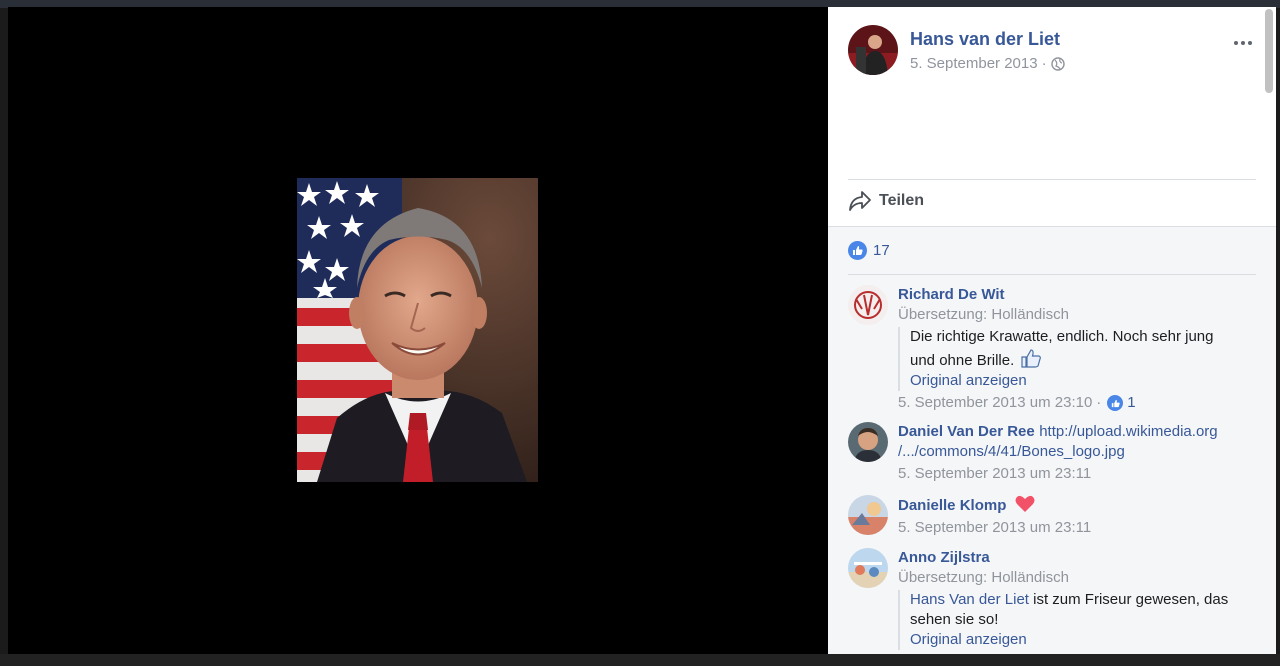  Describe the element at coordinates (1057, 64) in the screenshot. I see `globe-icon` at that location.